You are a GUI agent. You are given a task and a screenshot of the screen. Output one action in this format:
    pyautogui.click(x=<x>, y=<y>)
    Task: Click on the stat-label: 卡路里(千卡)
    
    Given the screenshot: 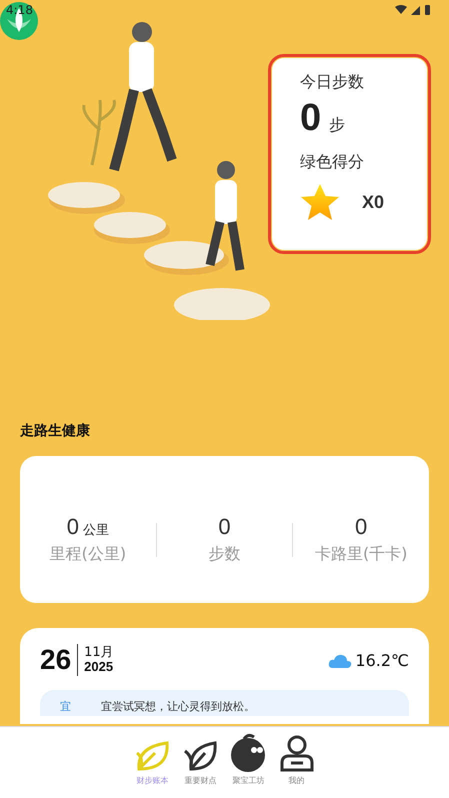 What is the action you would take?
    pyautogui.click(x=361, y=554)
    